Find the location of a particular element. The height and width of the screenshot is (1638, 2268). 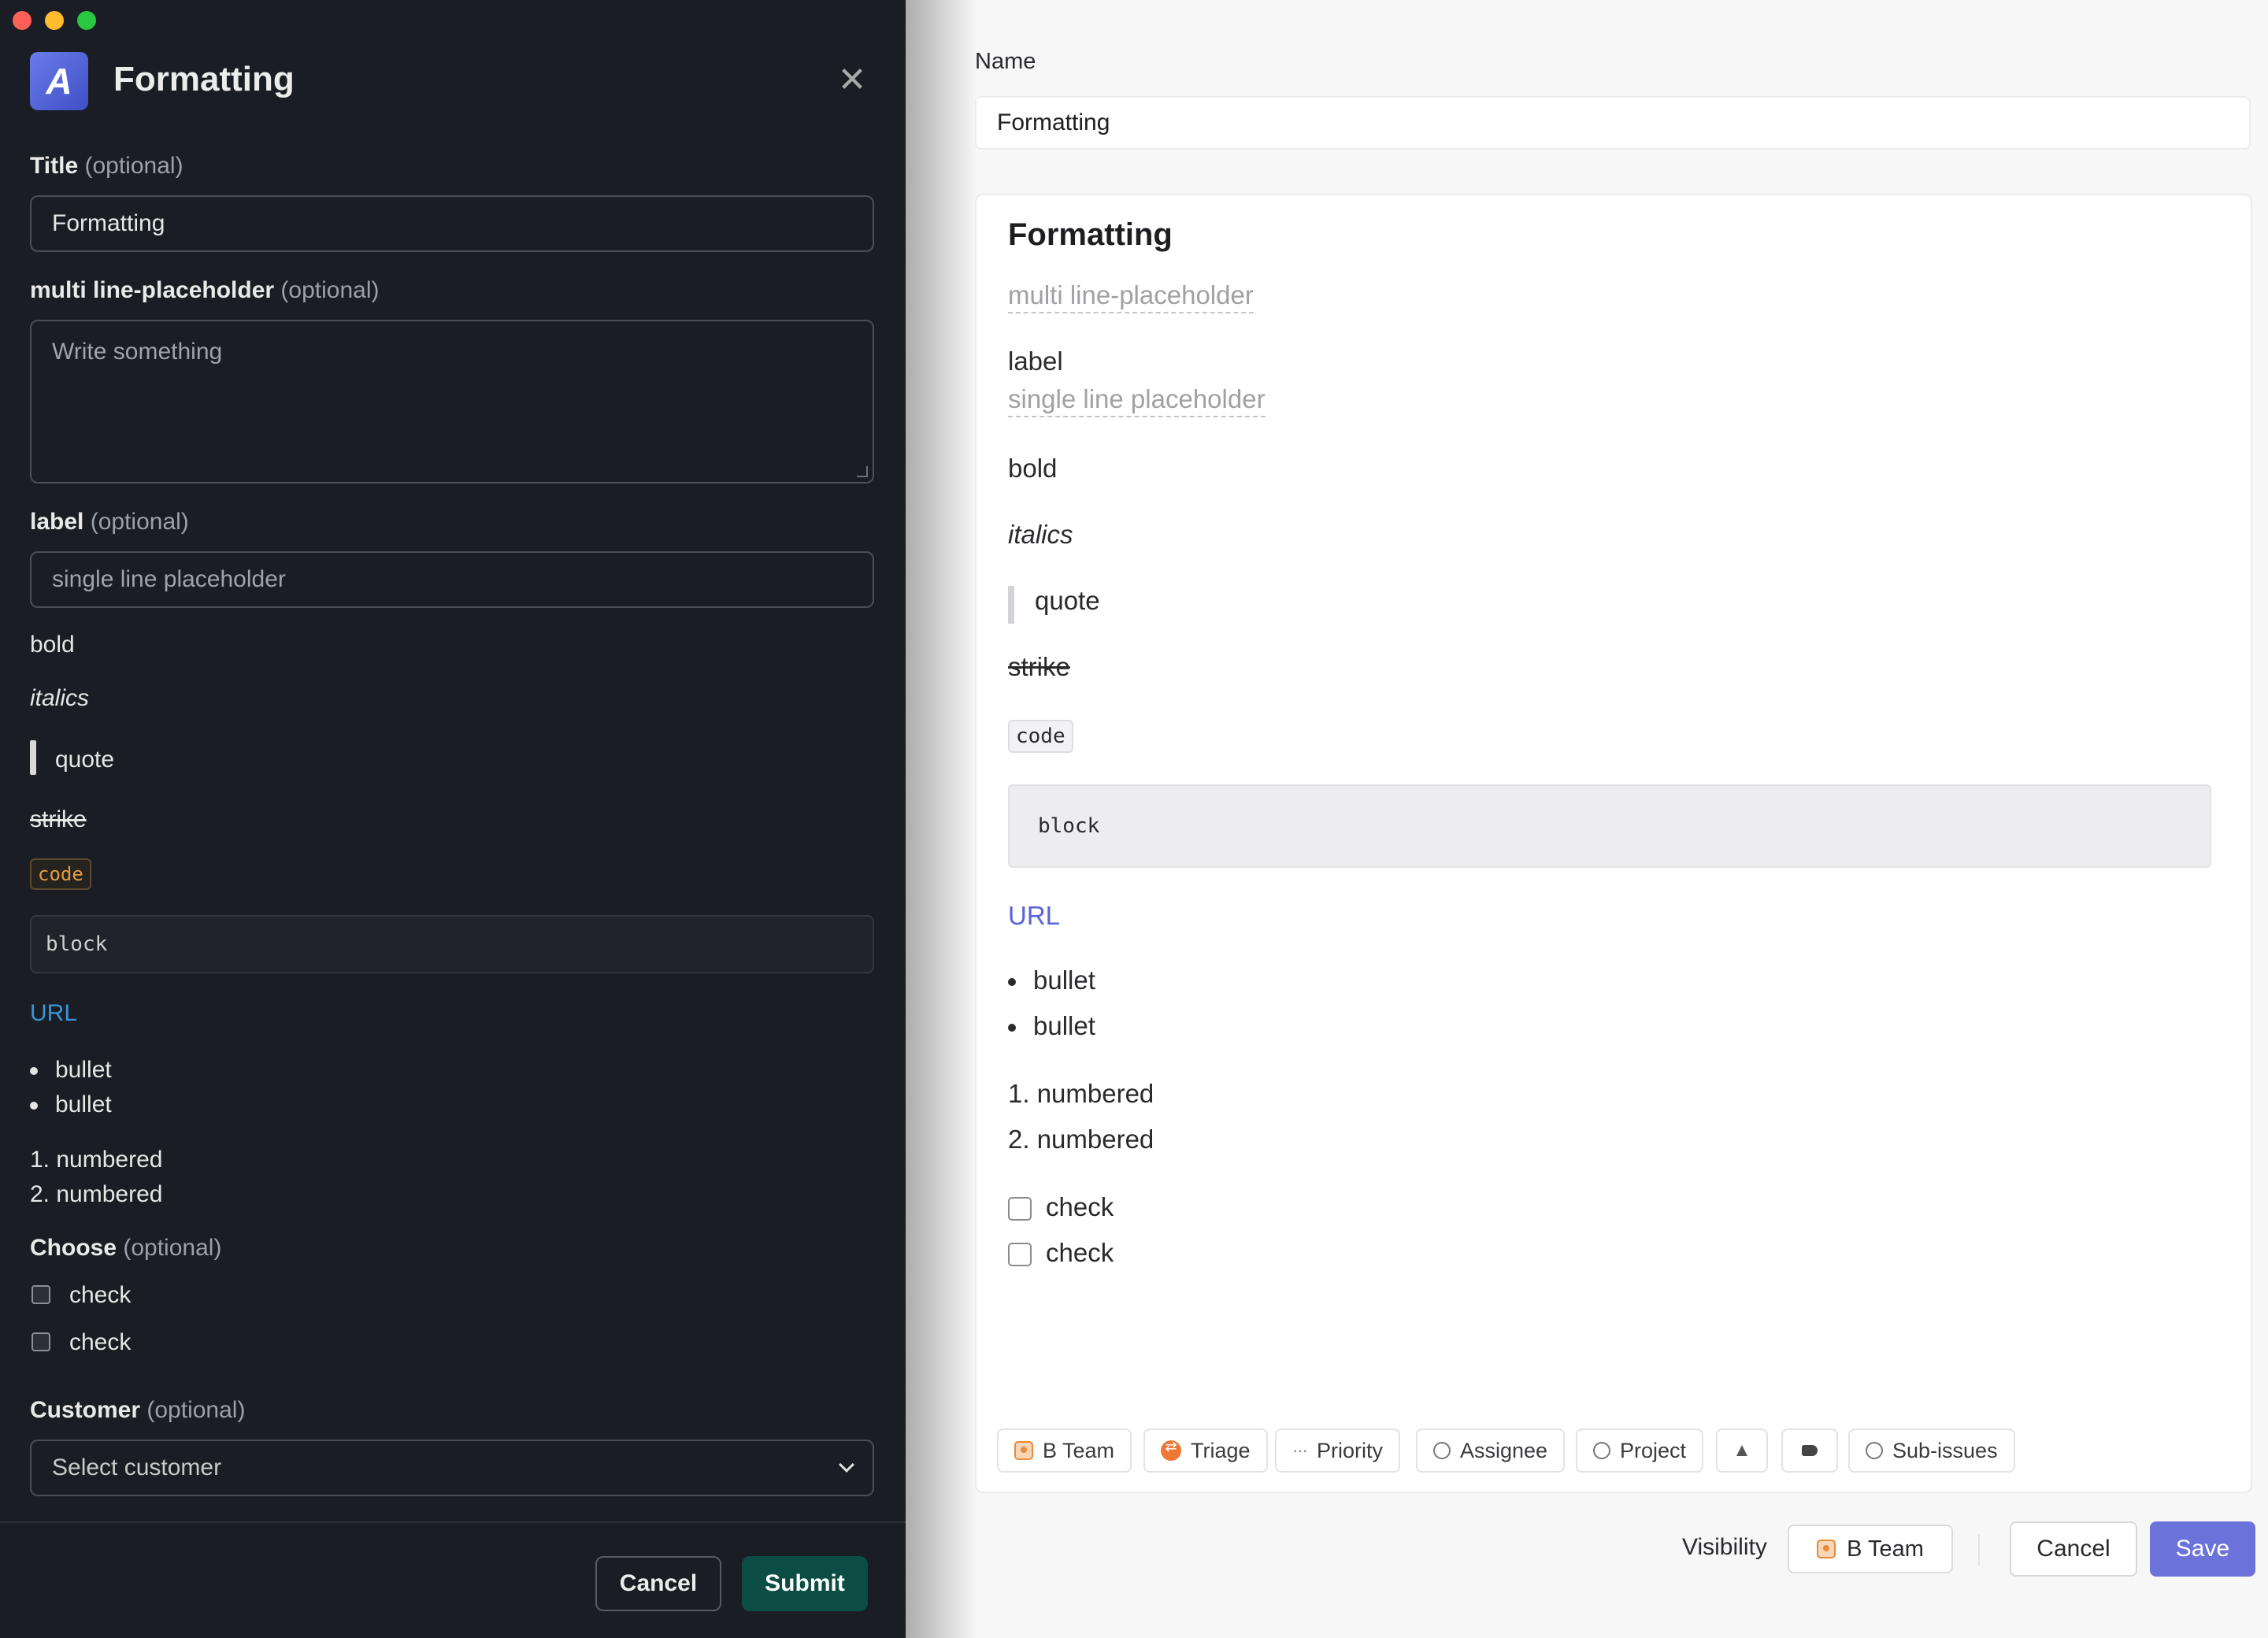

chevron-down-icon is located at coordinates (846, 1465).